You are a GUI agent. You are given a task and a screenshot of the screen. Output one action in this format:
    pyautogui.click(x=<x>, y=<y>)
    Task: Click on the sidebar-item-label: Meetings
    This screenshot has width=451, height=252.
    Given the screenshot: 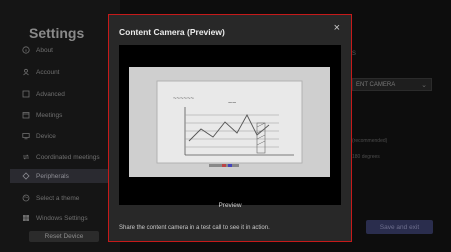 What is the action you would take?
    pyautogui.click(x=49, y=115)
    